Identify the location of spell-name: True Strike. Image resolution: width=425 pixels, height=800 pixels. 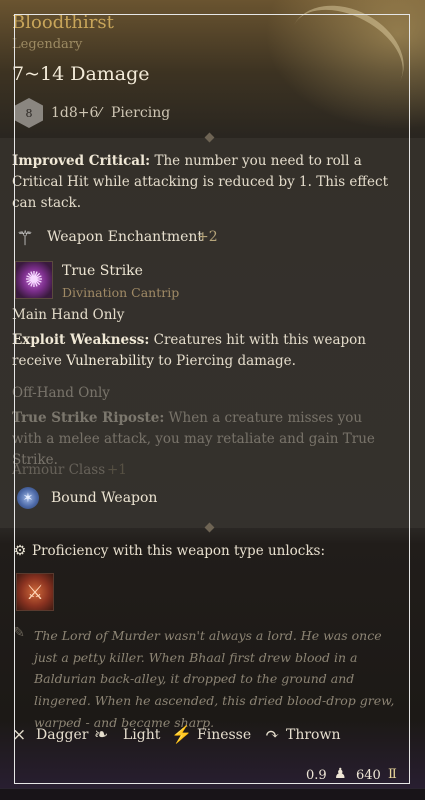
(102, 271).